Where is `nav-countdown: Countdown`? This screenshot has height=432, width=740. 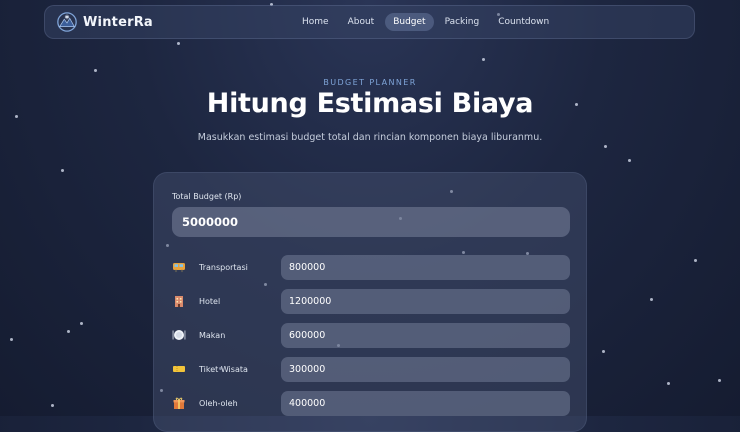 nav-countdown: Countdown is located at coordinates (523, 22).